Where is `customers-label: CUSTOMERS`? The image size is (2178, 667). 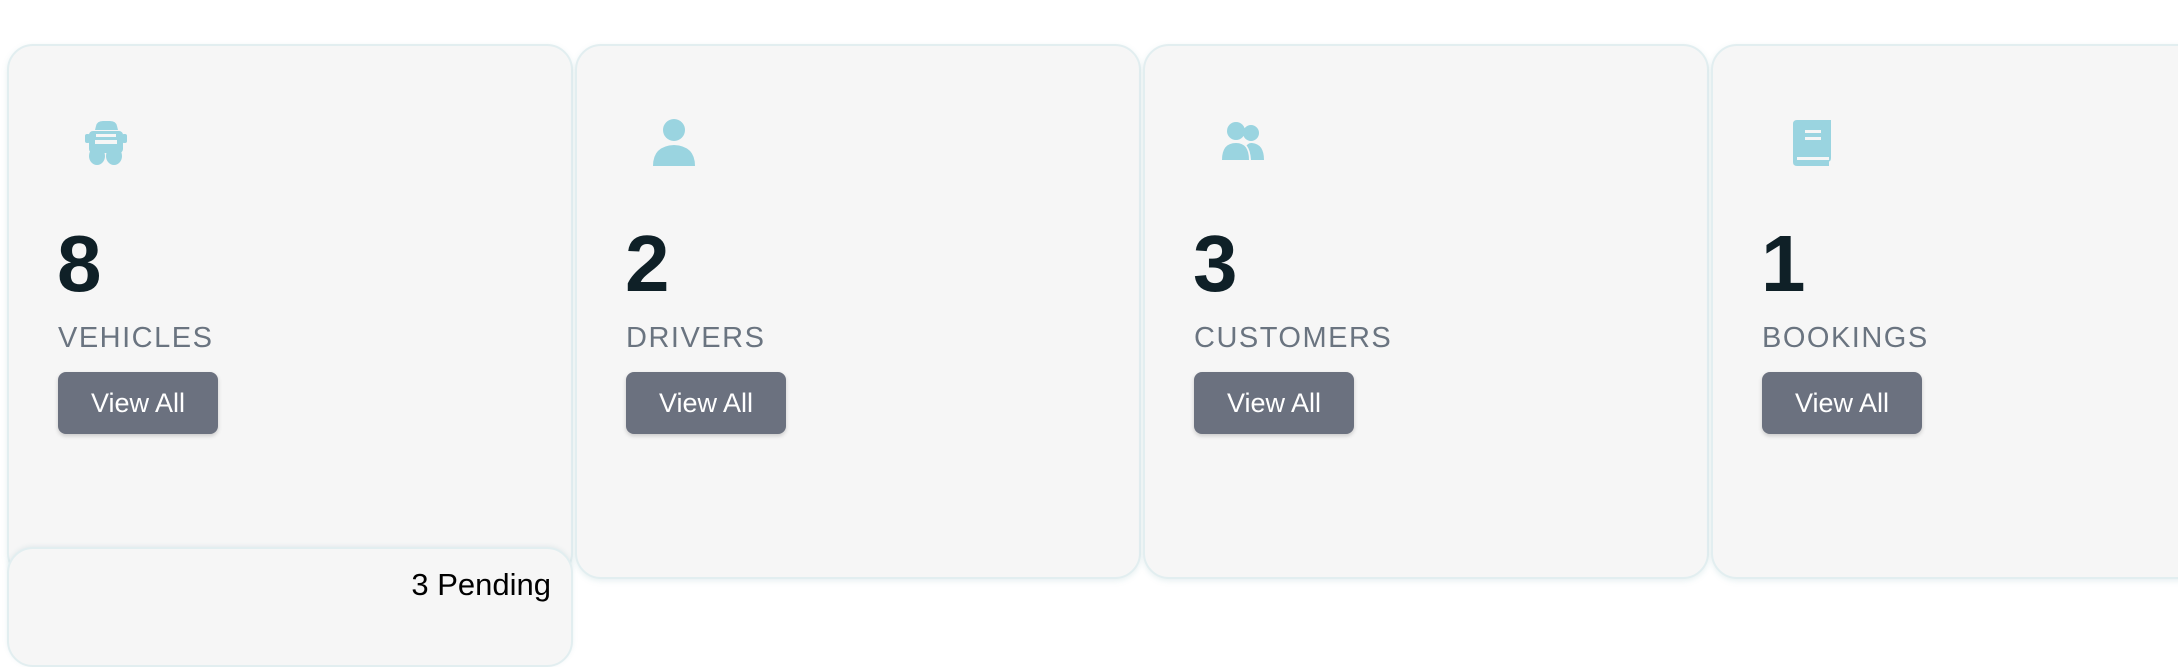 customers-label: CUSTOMERS is located at coordinates (1293, 338).